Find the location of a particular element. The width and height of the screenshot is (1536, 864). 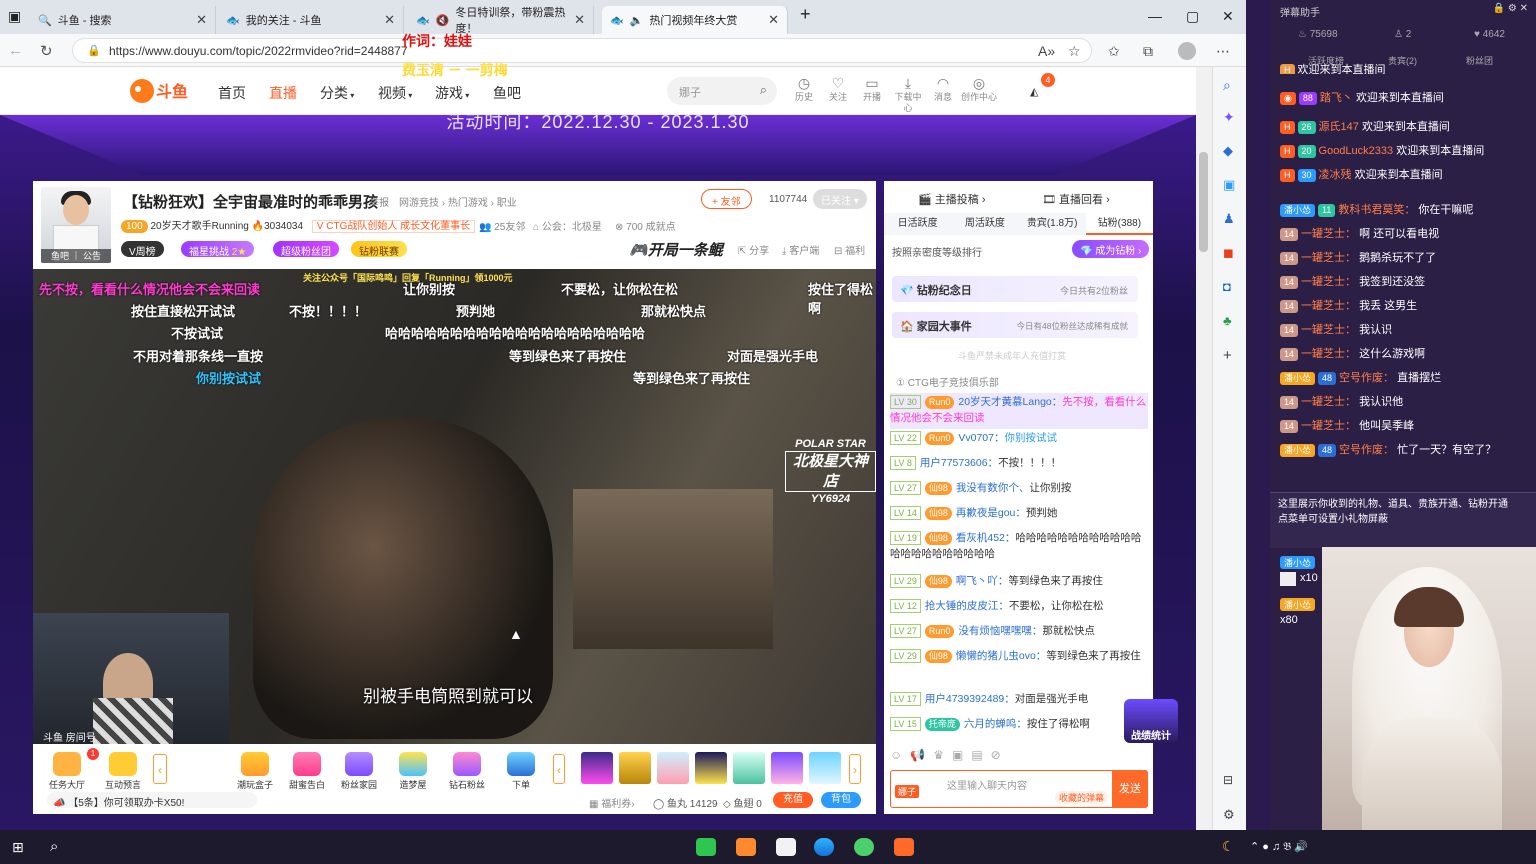

gift-box-icon: ▤ is located at coordinates (976, 757).